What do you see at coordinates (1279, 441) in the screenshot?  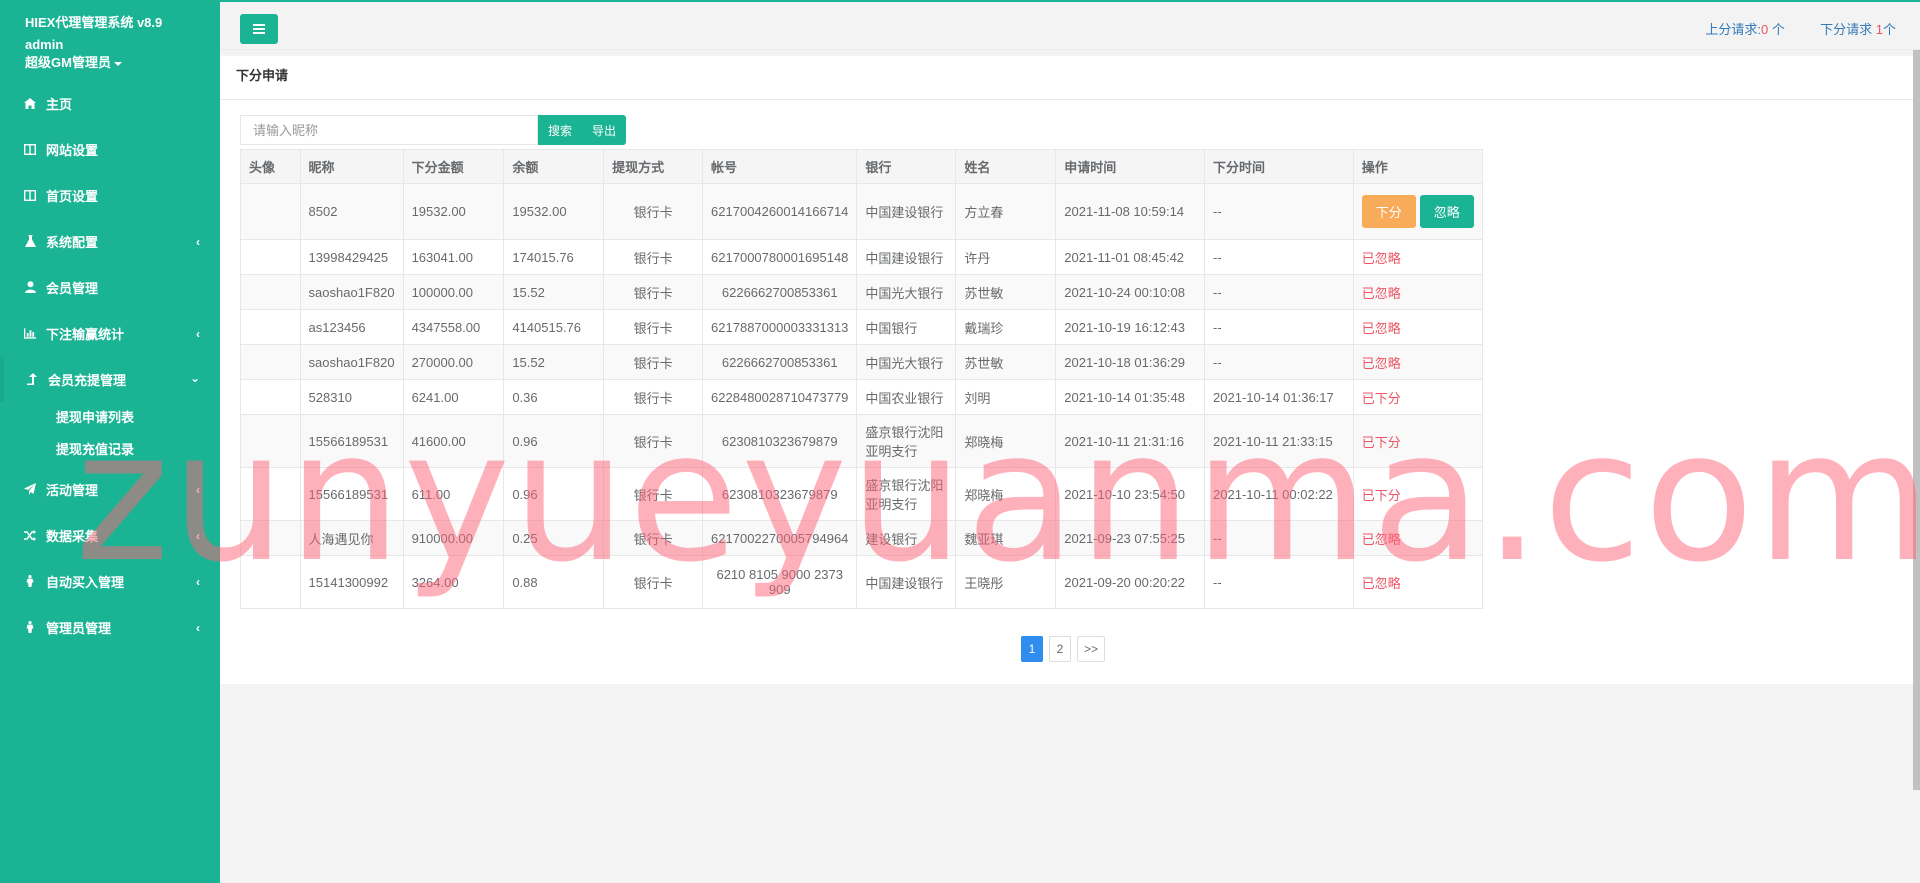 I see `done-time-cell: 2021-10-11 21:33:15` at bounding box center [1279, 441].